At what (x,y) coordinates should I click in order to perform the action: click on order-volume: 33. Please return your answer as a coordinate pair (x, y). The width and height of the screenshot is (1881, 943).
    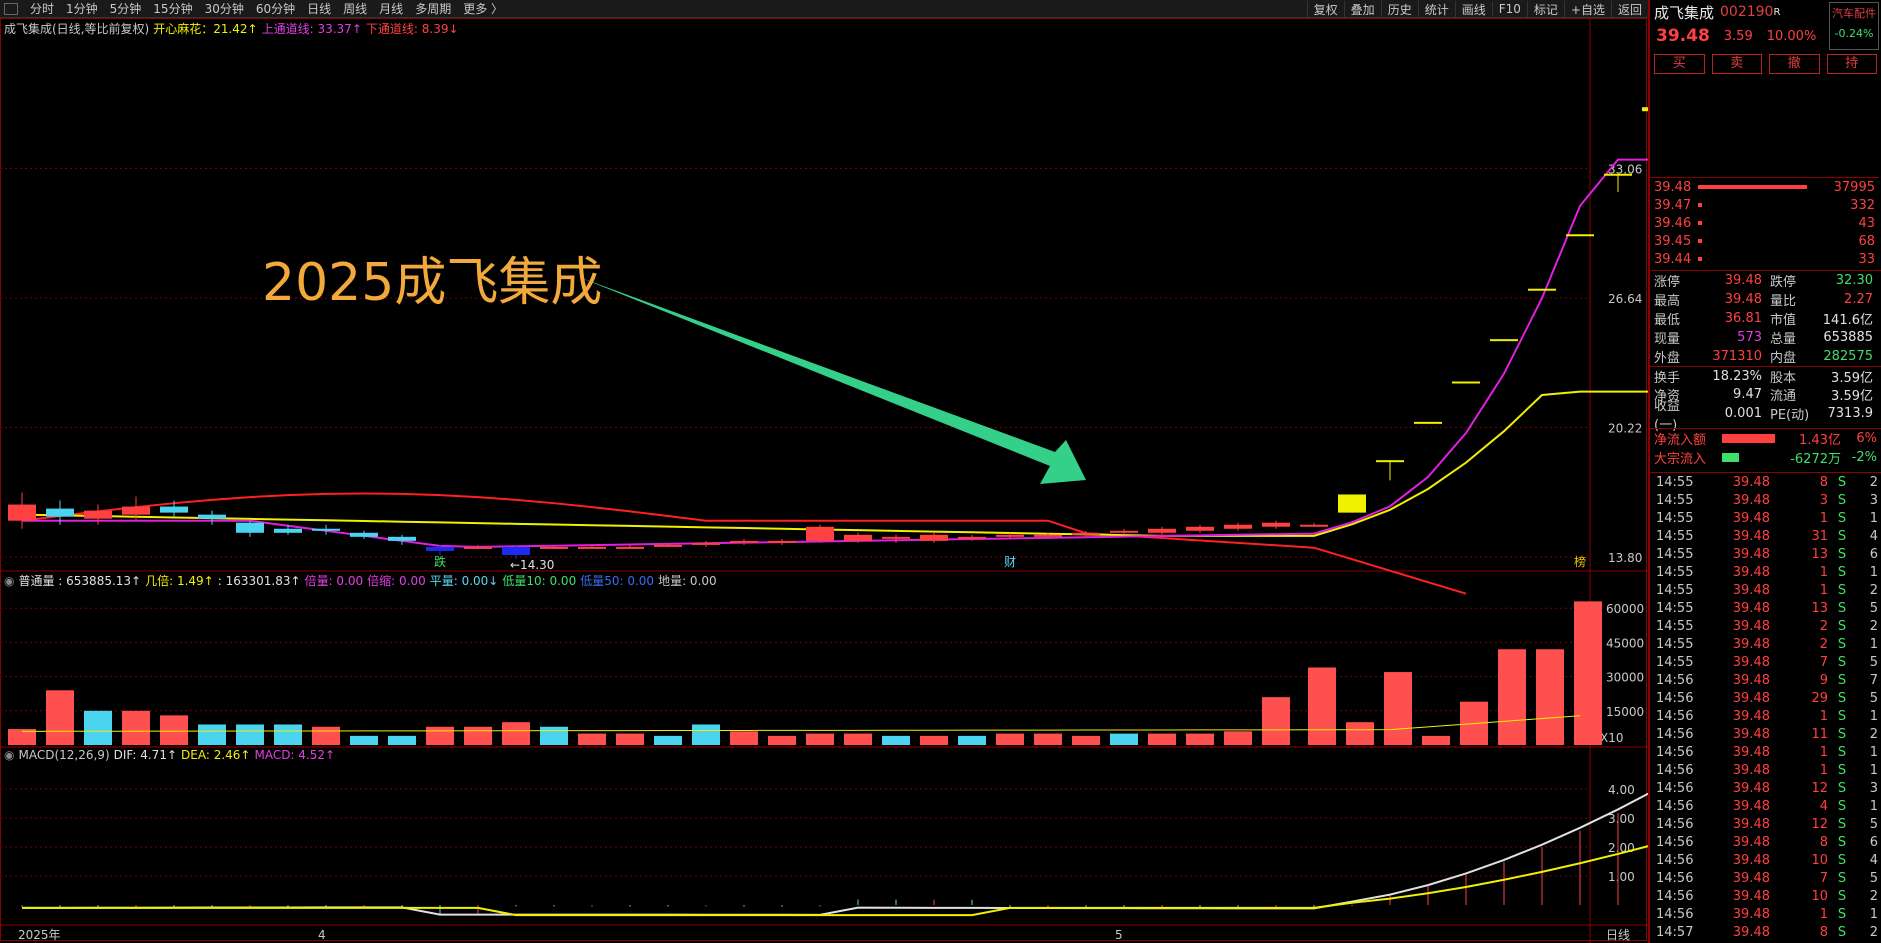
    Looking at the image, I should click on (1866, 259).